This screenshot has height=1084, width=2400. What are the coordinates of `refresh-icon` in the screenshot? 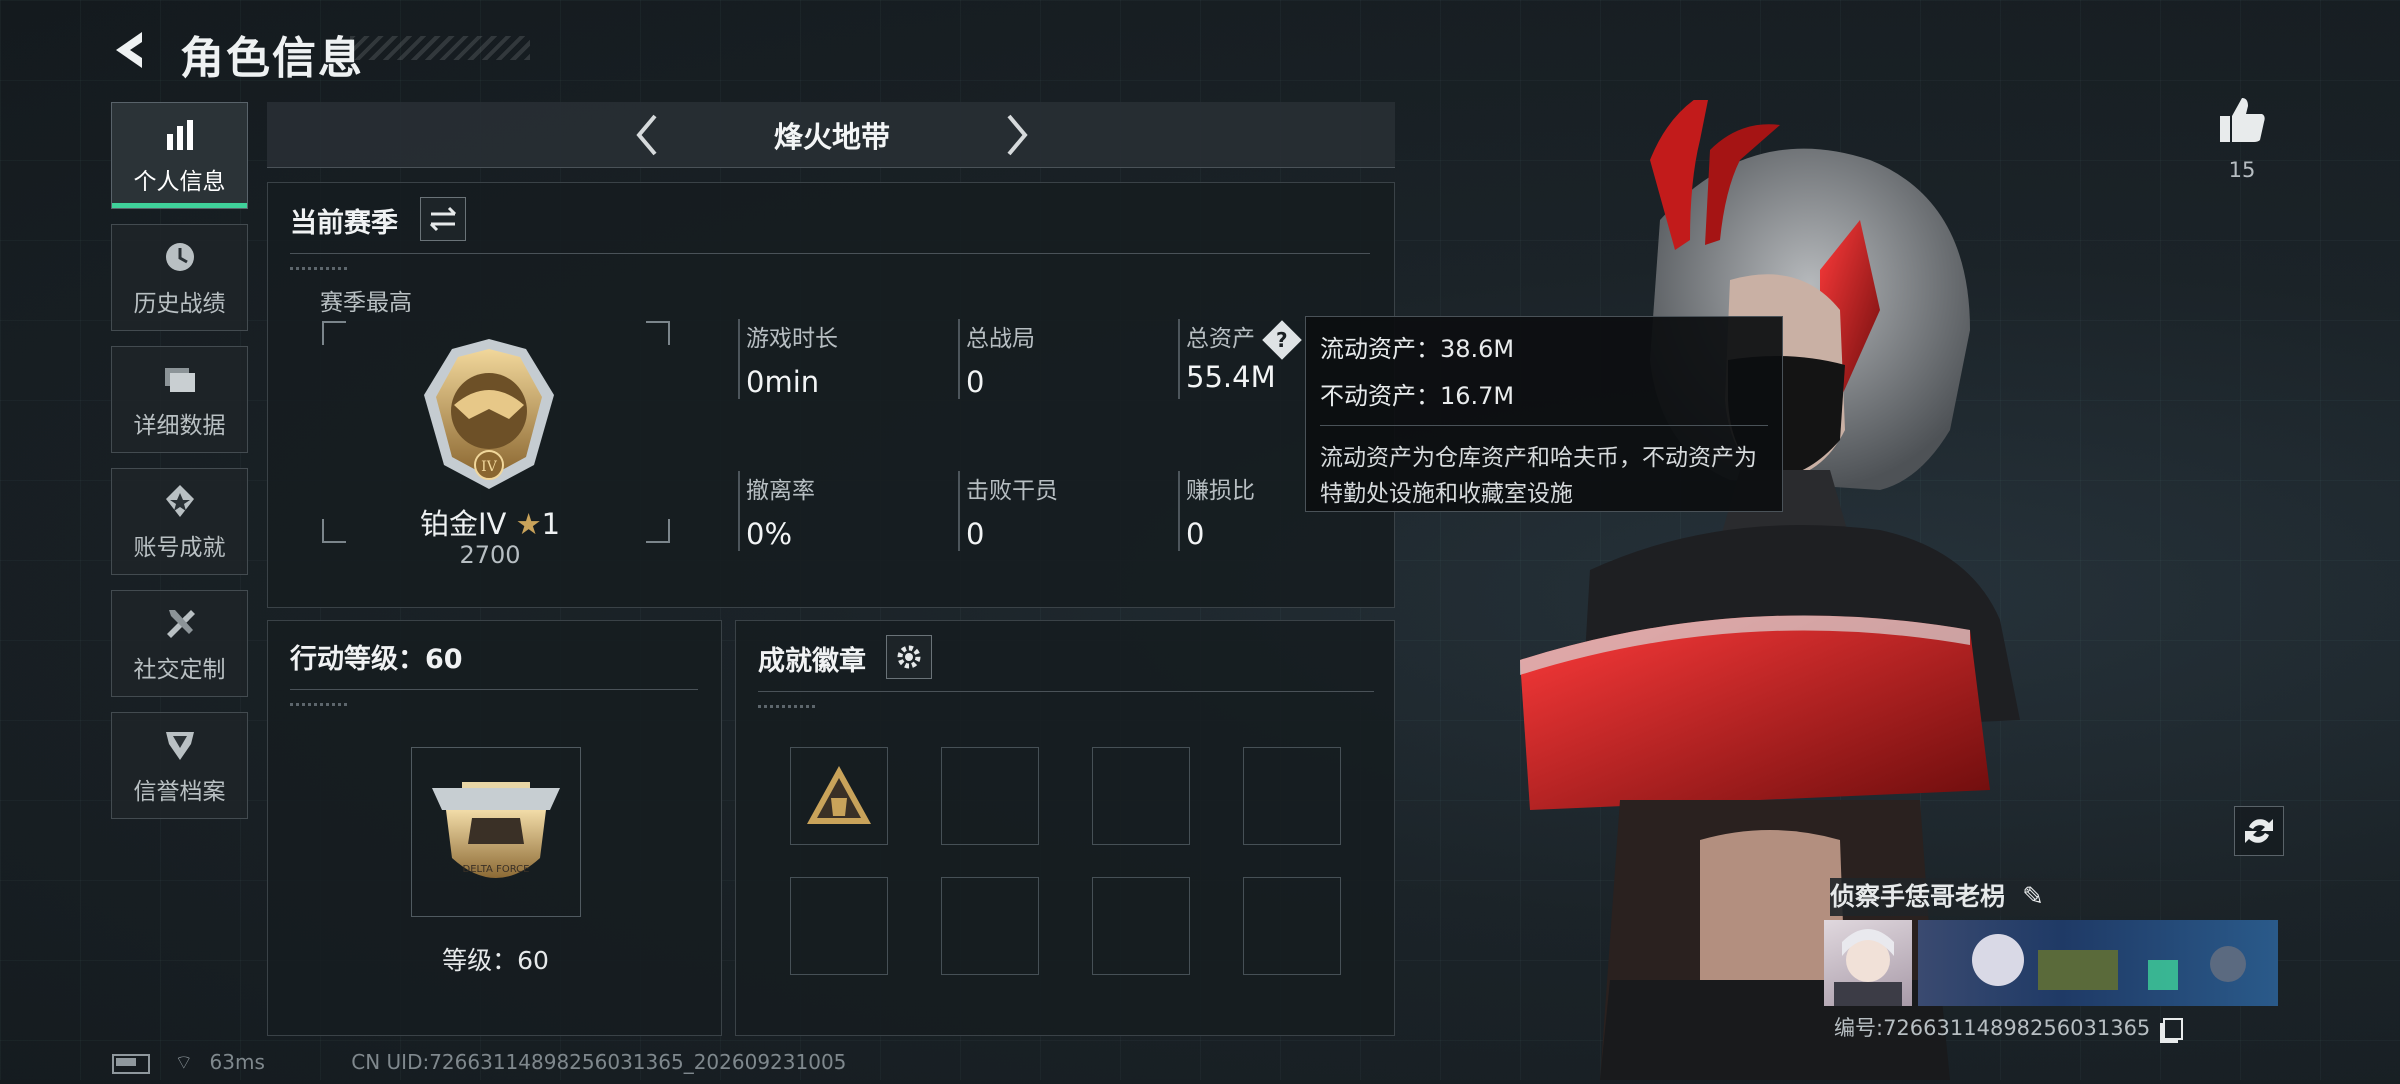 It's located at (2259, 831).